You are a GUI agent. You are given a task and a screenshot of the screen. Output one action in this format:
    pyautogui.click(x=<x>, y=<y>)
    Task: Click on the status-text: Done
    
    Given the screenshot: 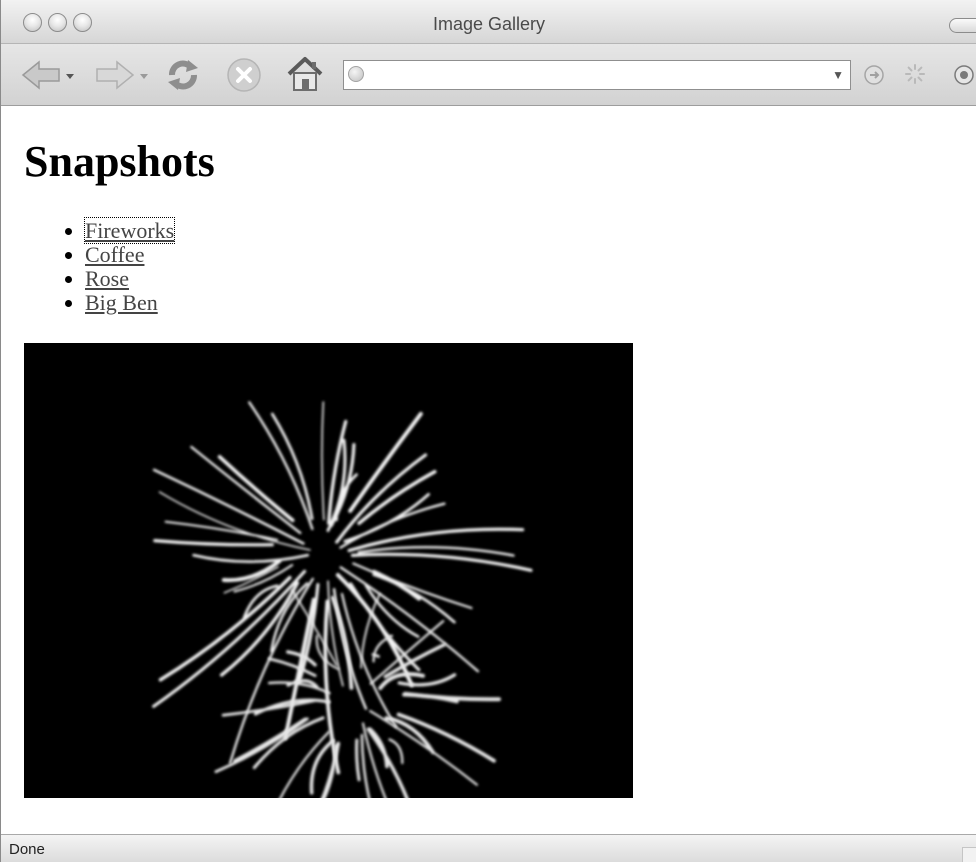 What is the action you would take?
    pyautogui.click(x=27, y=849)
    